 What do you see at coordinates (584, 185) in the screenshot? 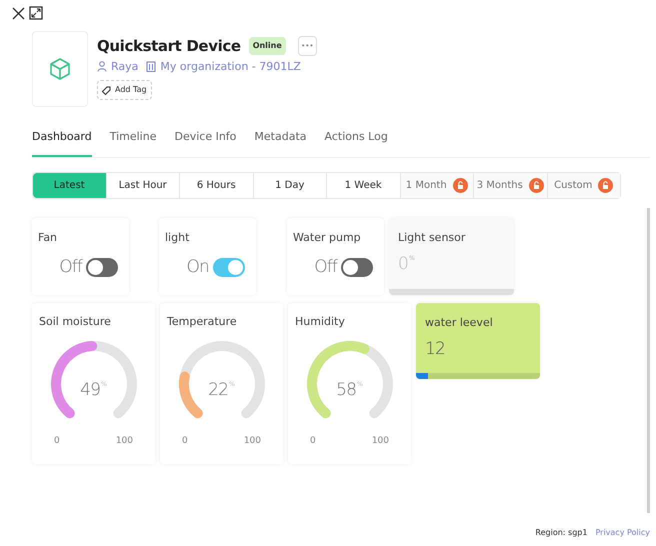
I see `time-range-button: Custom` at bounding box center [584, 185].